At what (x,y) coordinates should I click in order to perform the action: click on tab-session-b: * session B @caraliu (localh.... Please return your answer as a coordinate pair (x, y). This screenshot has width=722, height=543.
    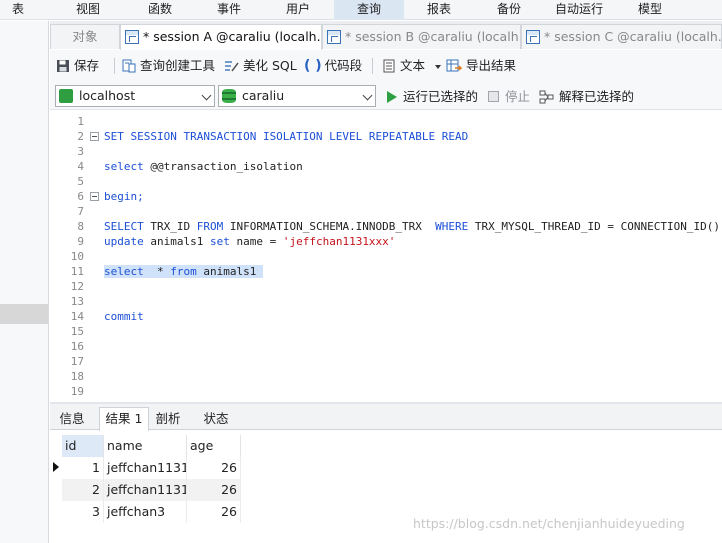
    Looking at the image, I should click on (421, 36).